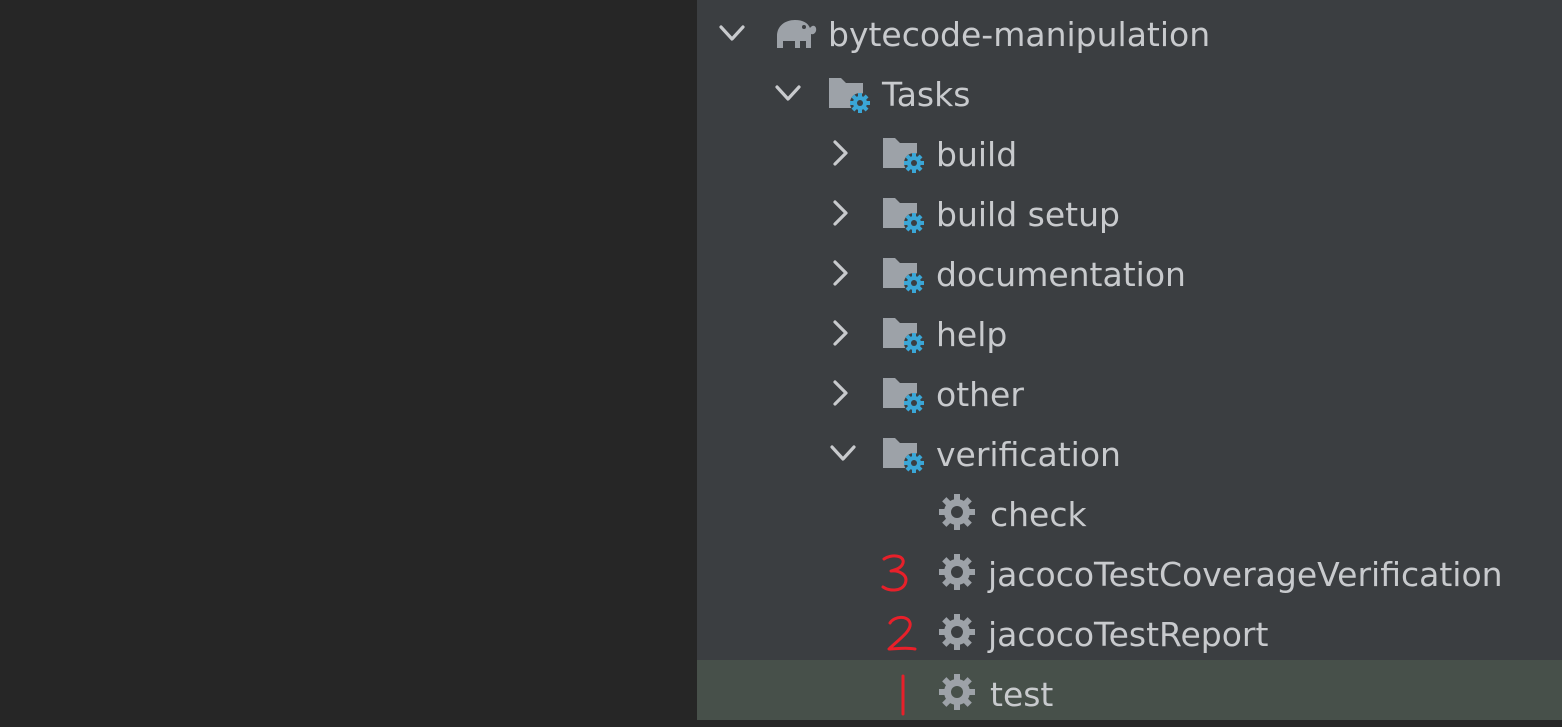  What do you see at coordinates (1061, 274) in the screenshot?
I see `group-label: documentation` at bounding box center [1061, 274].